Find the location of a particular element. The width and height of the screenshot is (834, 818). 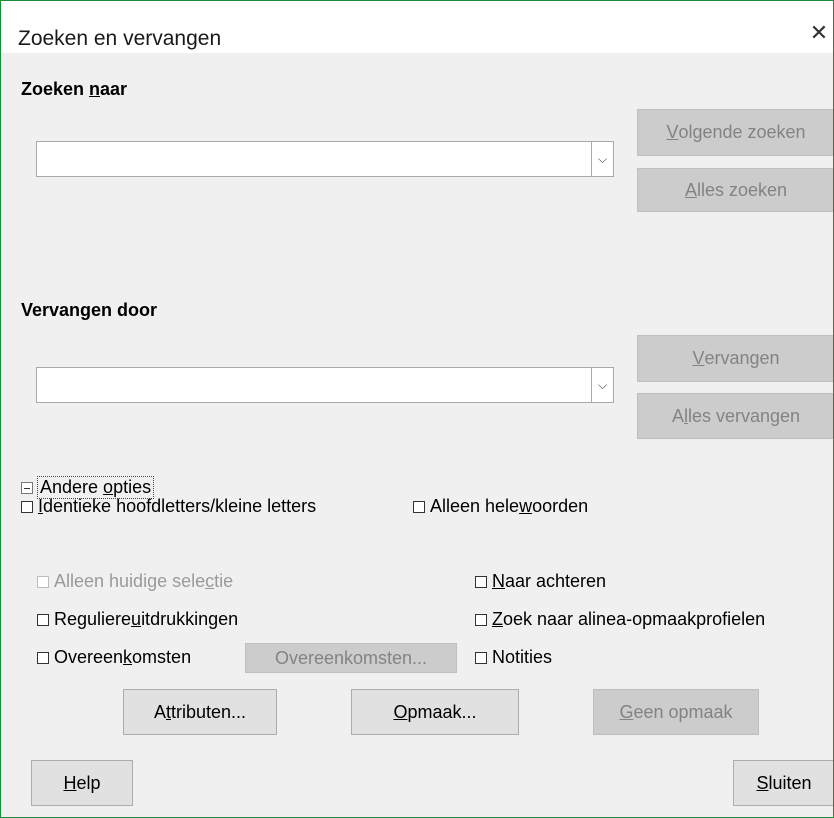

help-button: Help is located at coordinates (82, 783).